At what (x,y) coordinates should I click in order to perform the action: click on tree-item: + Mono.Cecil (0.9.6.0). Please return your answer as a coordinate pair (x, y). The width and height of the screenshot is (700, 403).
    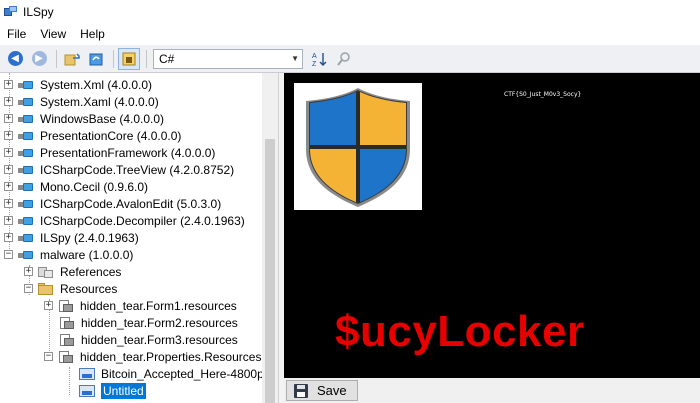
    Looking at the image, I should click on (76, 186).